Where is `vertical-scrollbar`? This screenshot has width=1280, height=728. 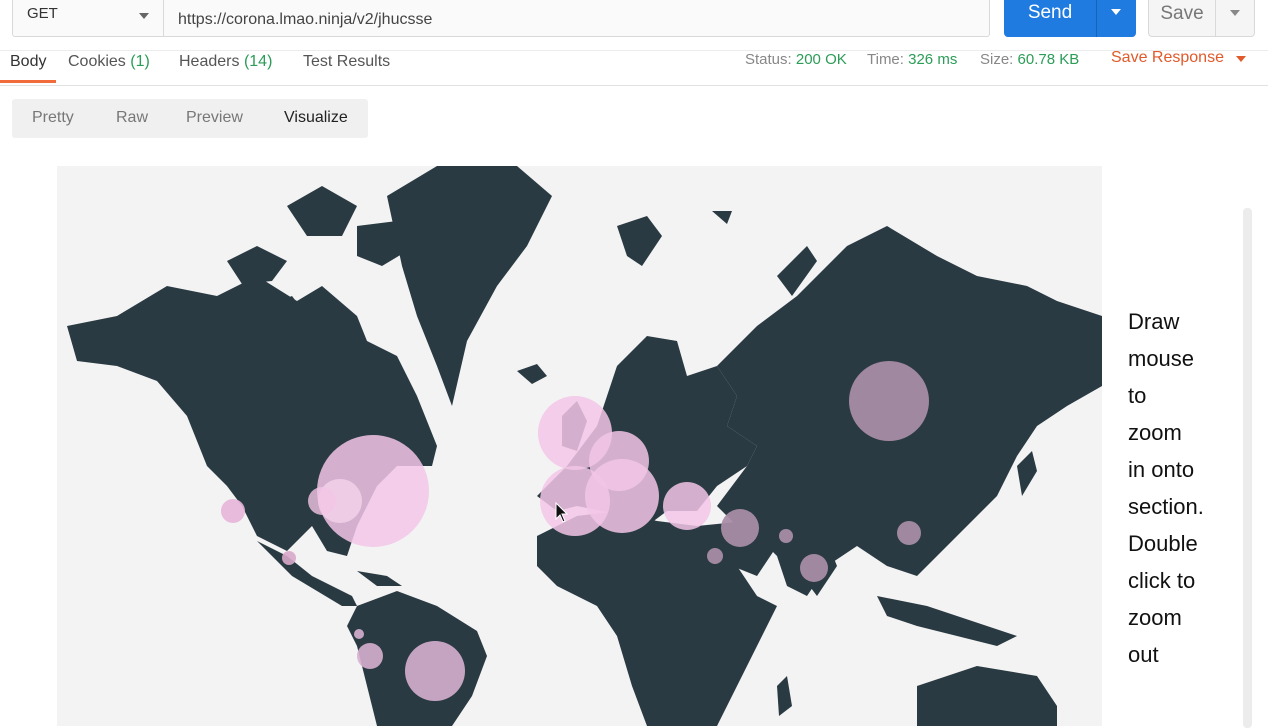 vertical-scrollbar is located at coordinates (1247, 468).